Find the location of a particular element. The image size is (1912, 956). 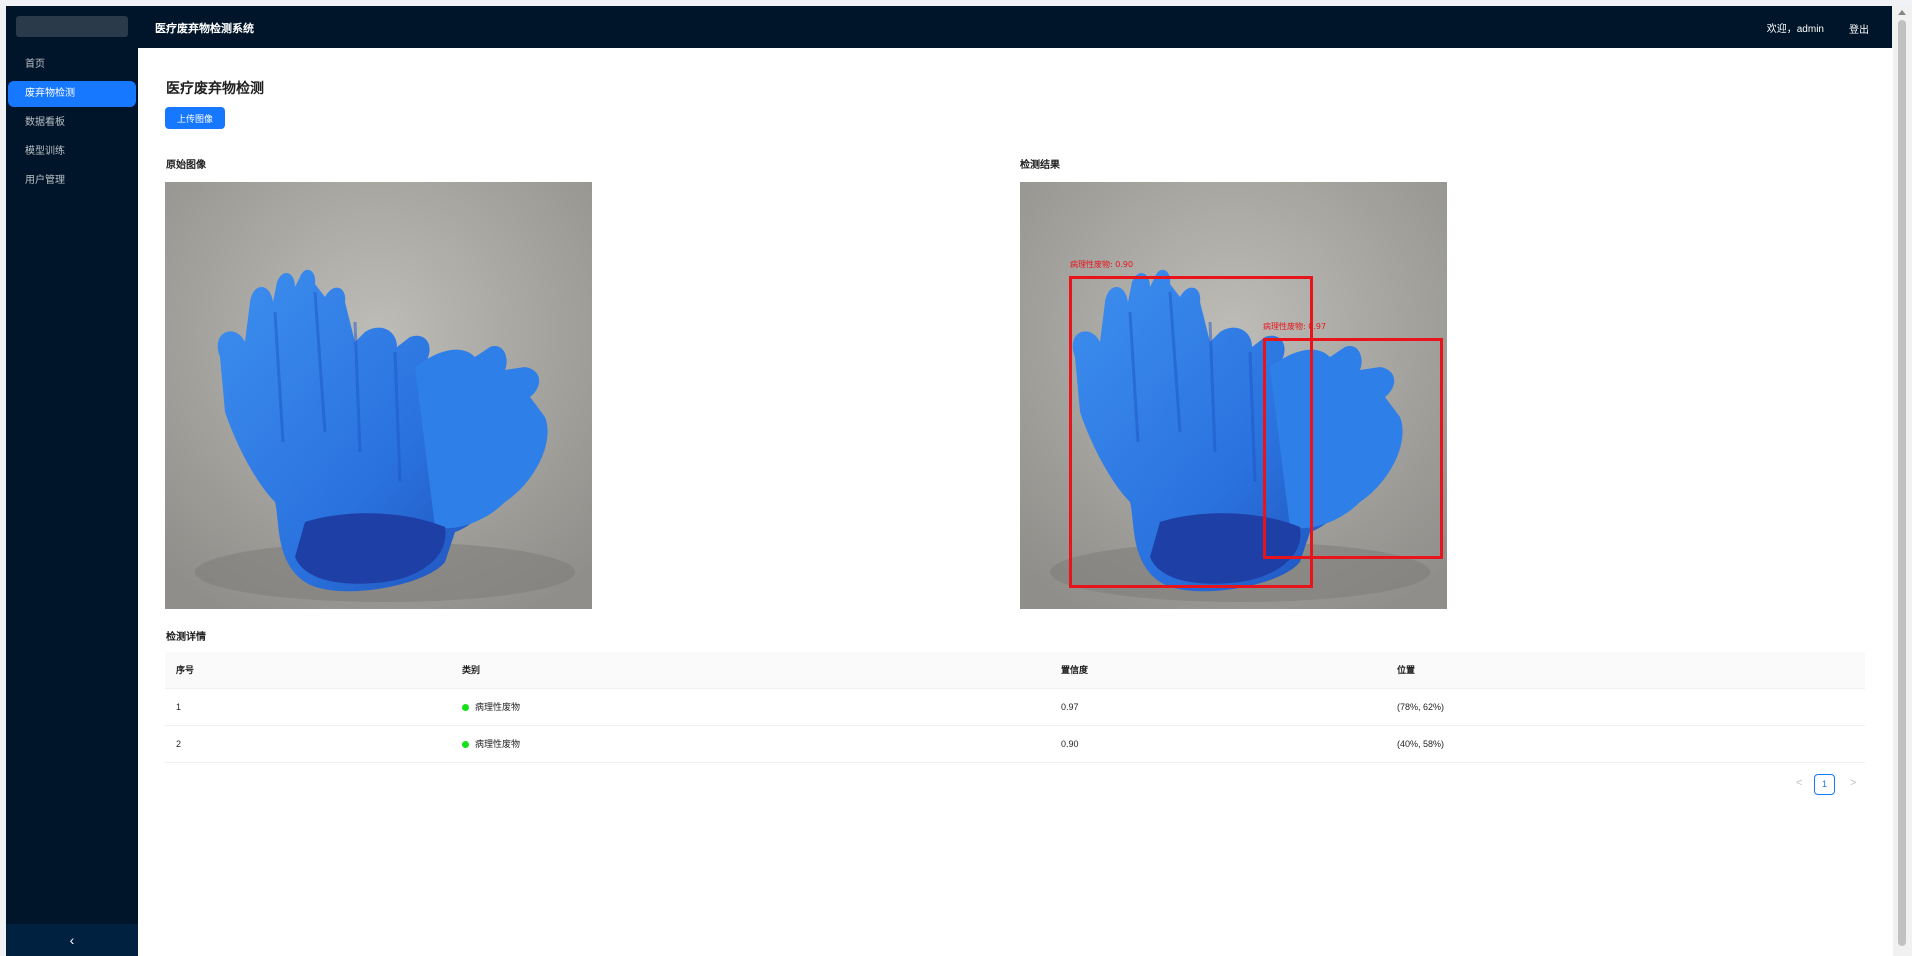

page-title: 医疗废弃物检测 is located at coordinates (215, 88).